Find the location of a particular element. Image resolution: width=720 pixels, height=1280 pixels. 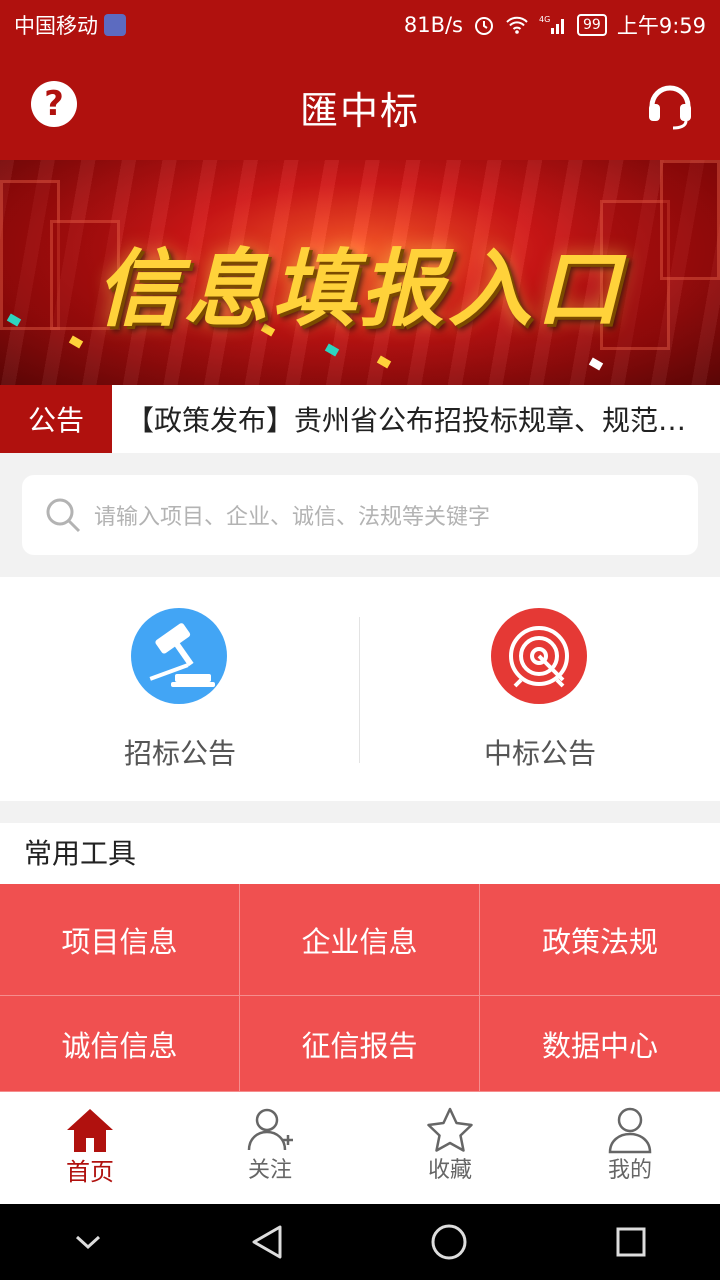

alarm-icon is located at coordinates (484, 26).